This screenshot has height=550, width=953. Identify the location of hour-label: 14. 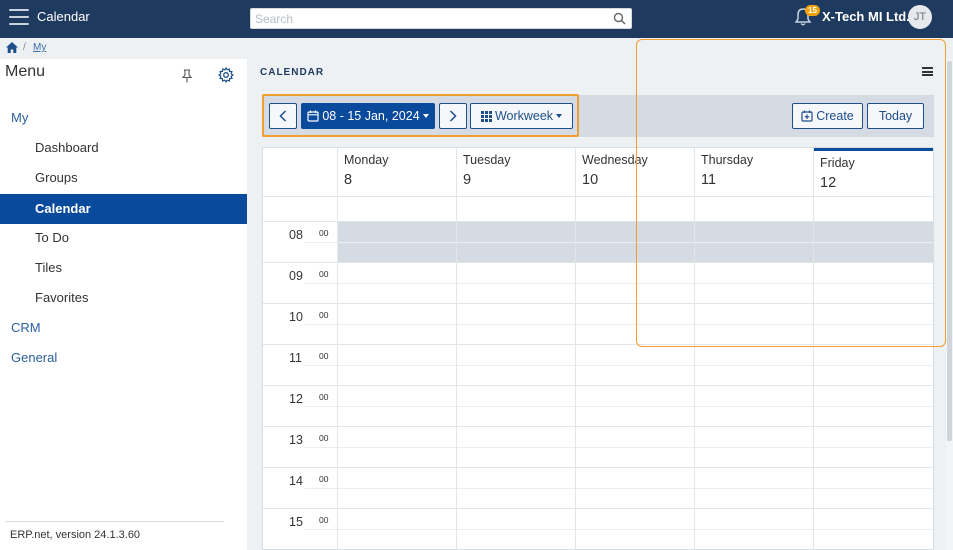
(296, 481).